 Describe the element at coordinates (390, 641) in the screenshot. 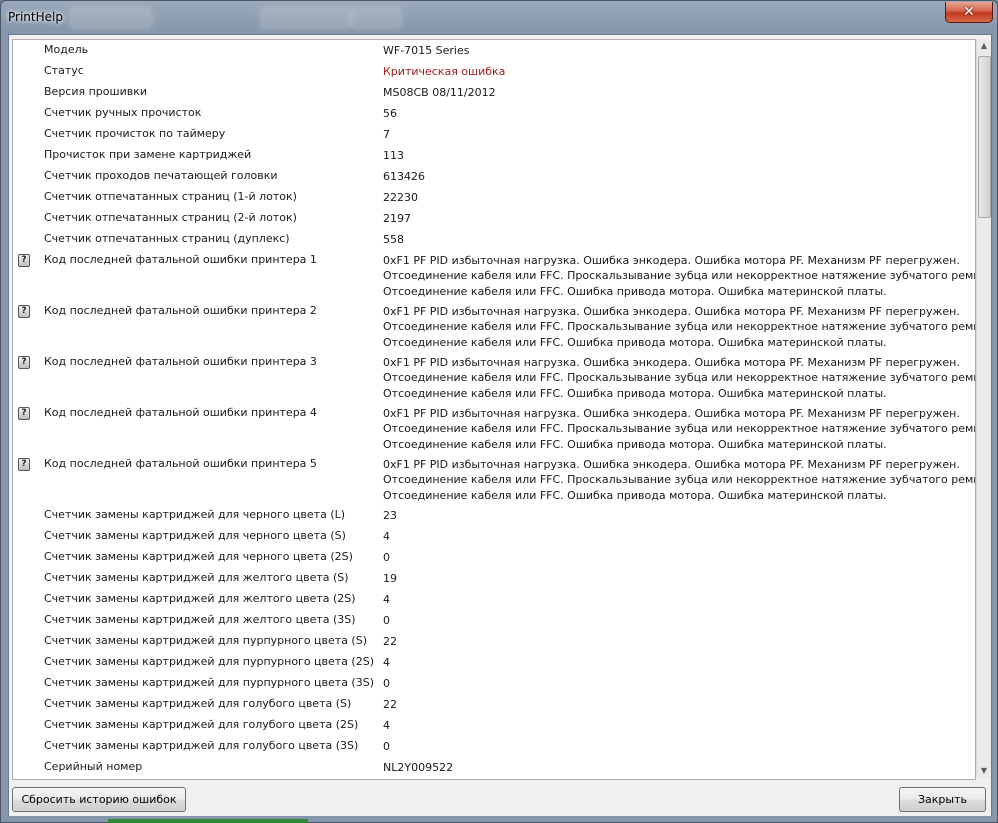

I see `info-value: 22` at that location.